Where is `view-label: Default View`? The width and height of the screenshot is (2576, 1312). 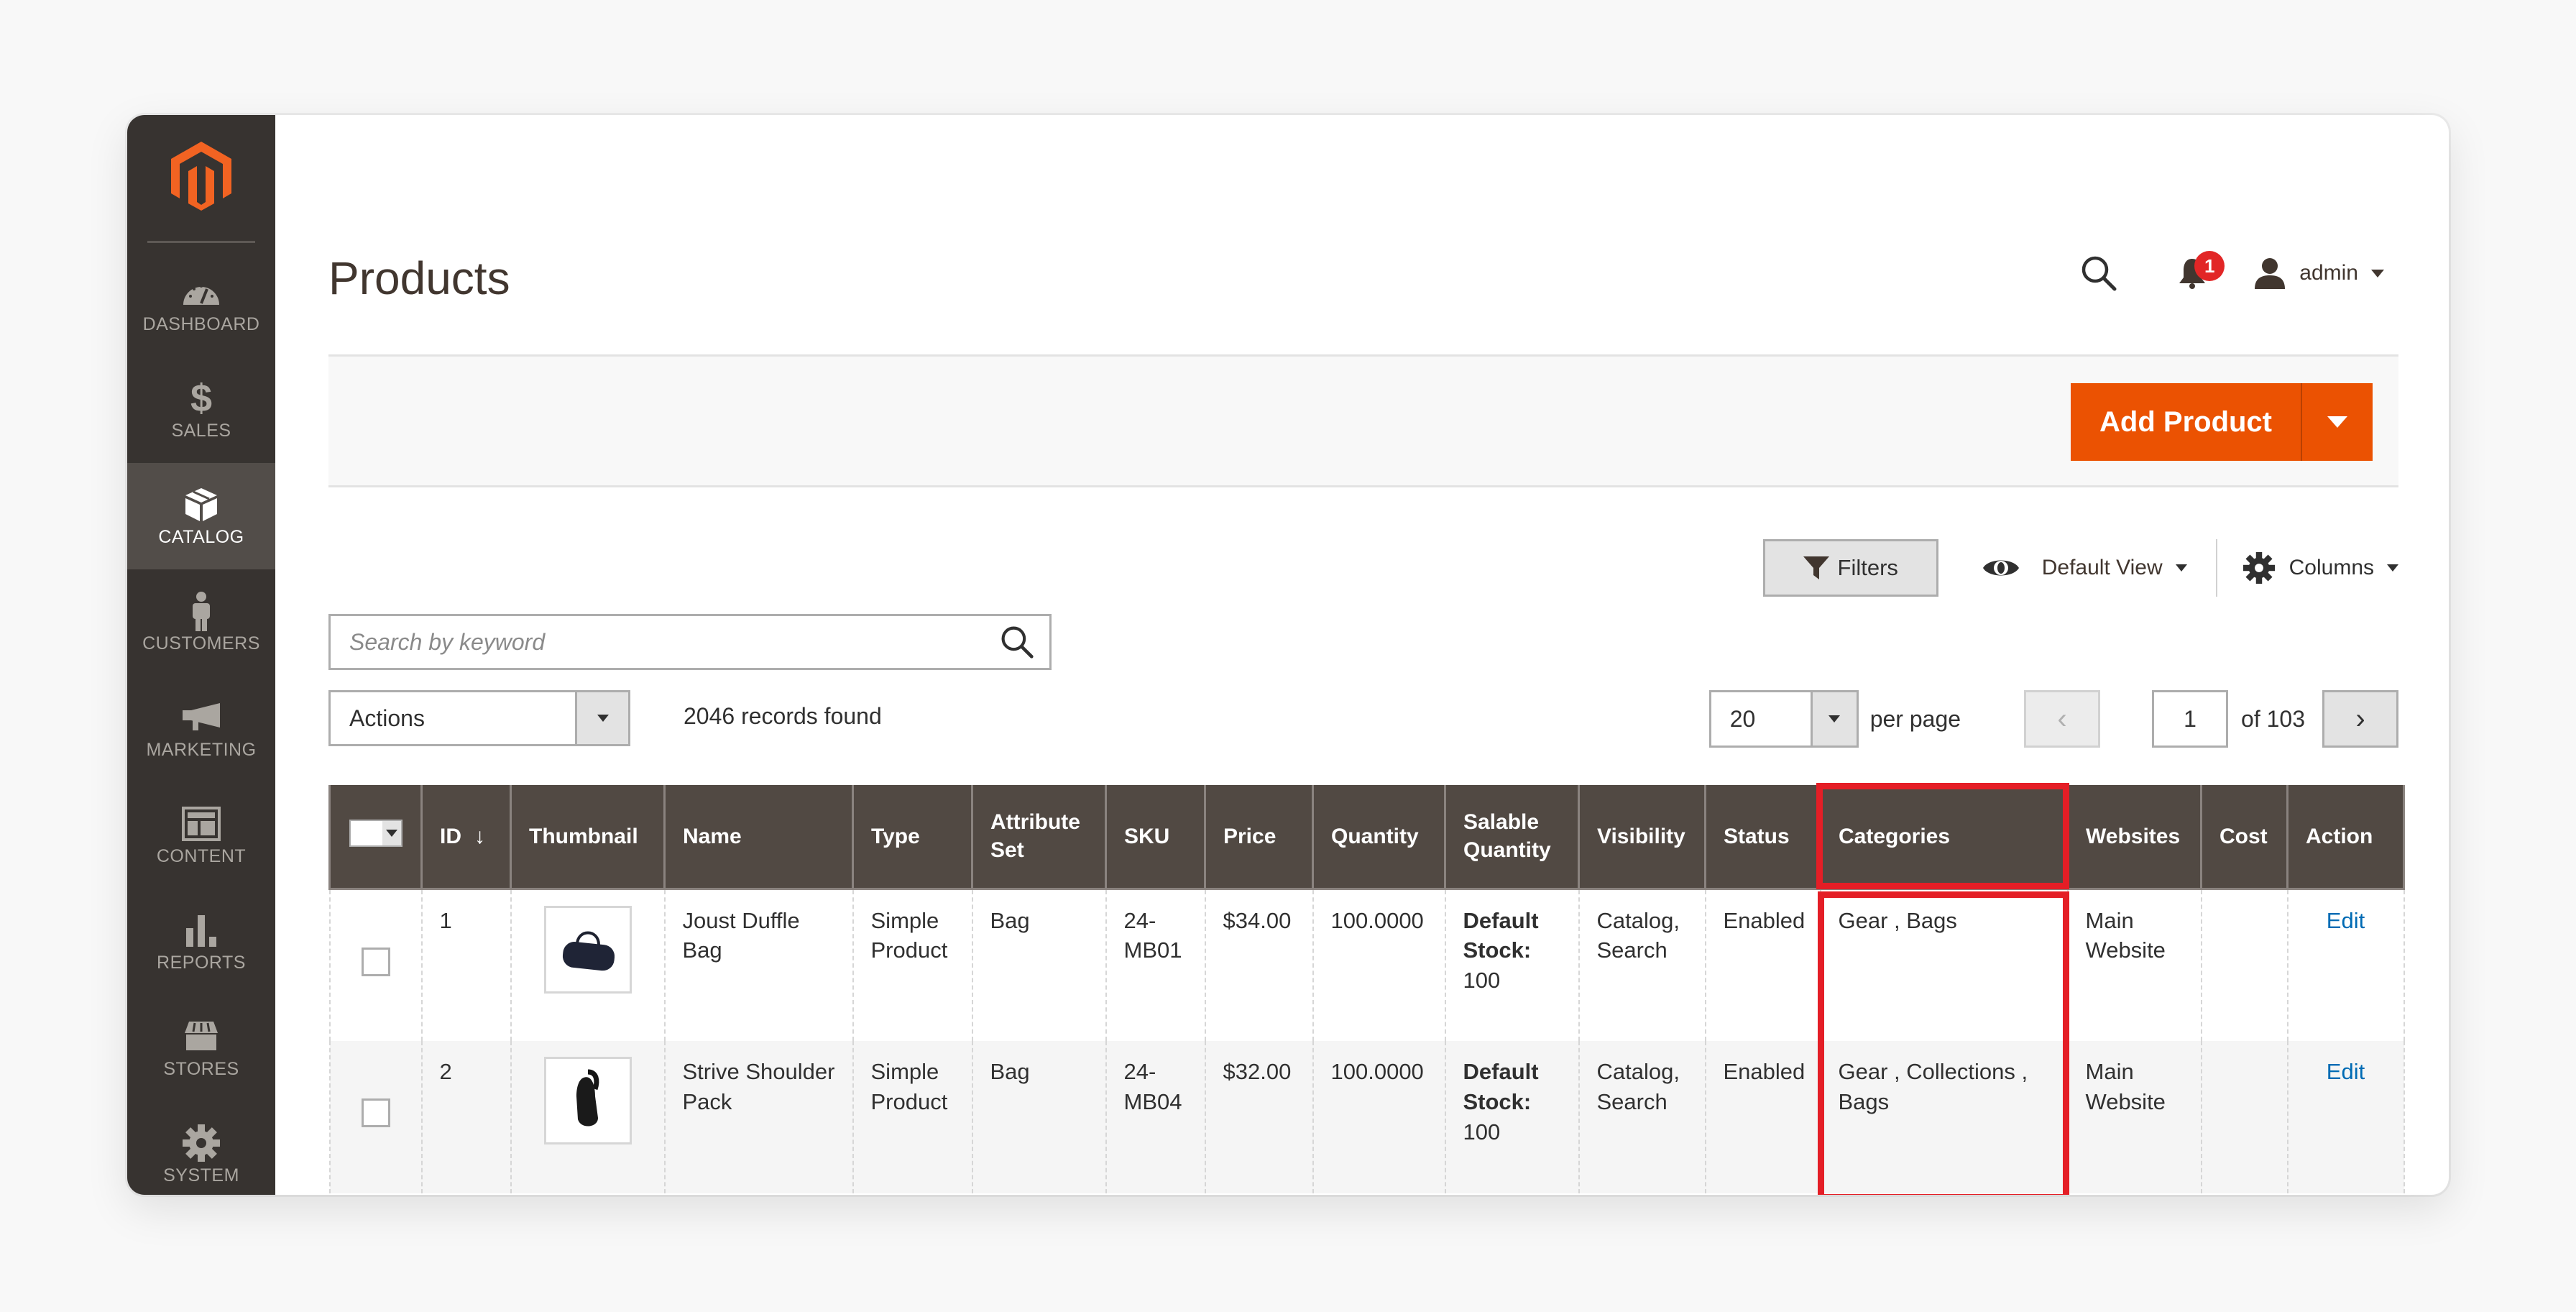
view-label: Default View is located at coordinates (2102, 567).